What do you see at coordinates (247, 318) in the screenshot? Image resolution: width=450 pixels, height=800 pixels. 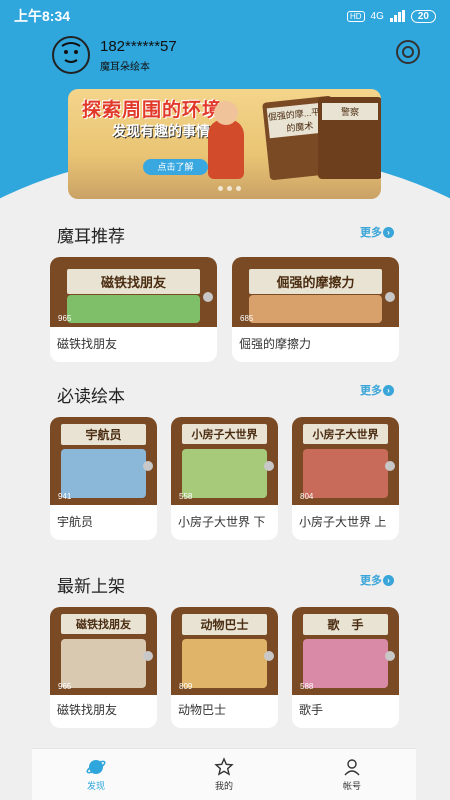 I see `play-count: 685` at bounding box center [247, 318].